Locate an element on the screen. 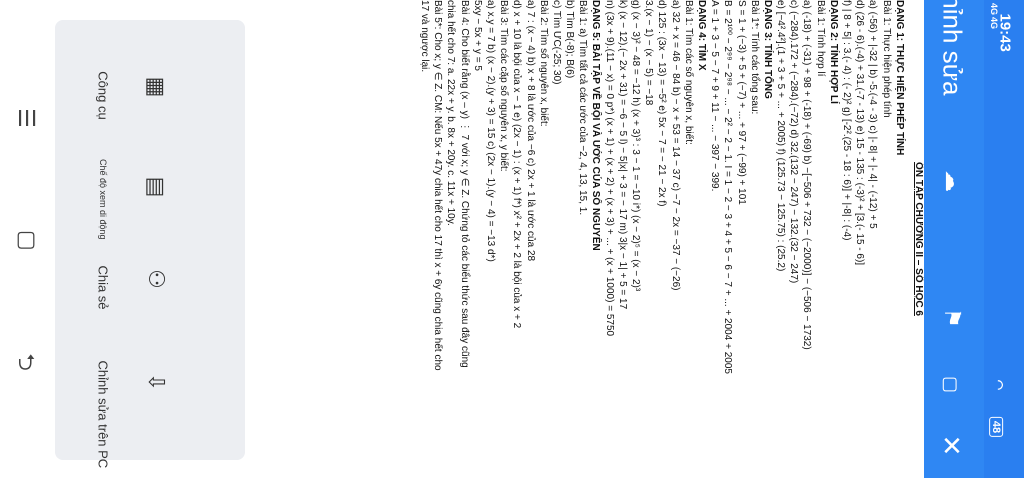 This screenshot has width=1024, height=478. signal-4g-label-2: 4G is located at coordinates (994, 23).